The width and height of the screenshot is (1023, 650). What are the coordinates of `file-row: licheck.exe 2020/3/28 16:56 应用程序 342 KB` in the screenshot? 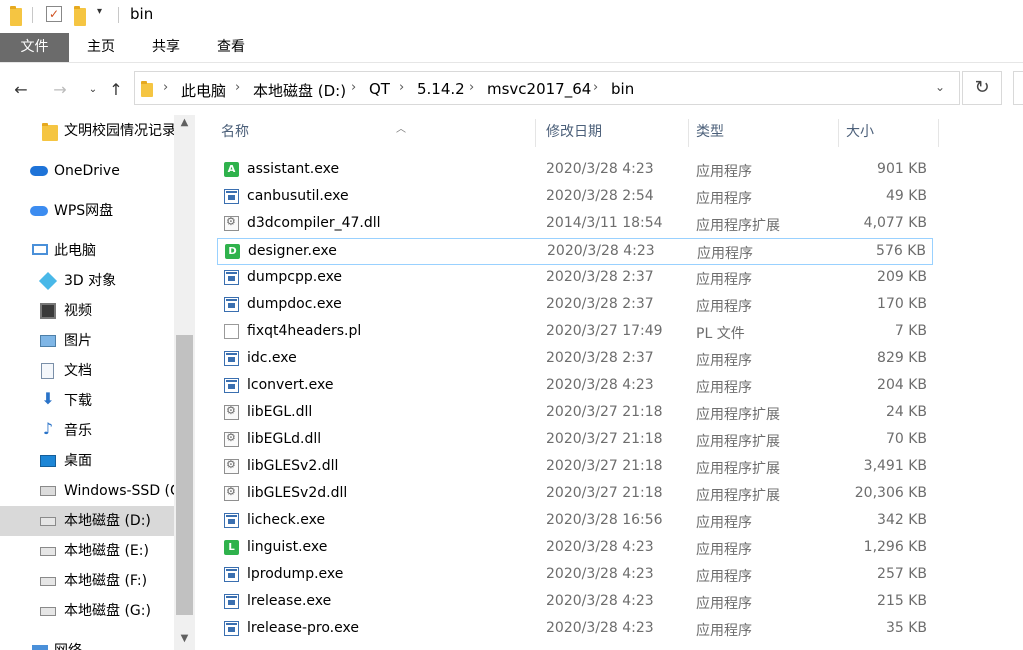 It's located at (575, 521).